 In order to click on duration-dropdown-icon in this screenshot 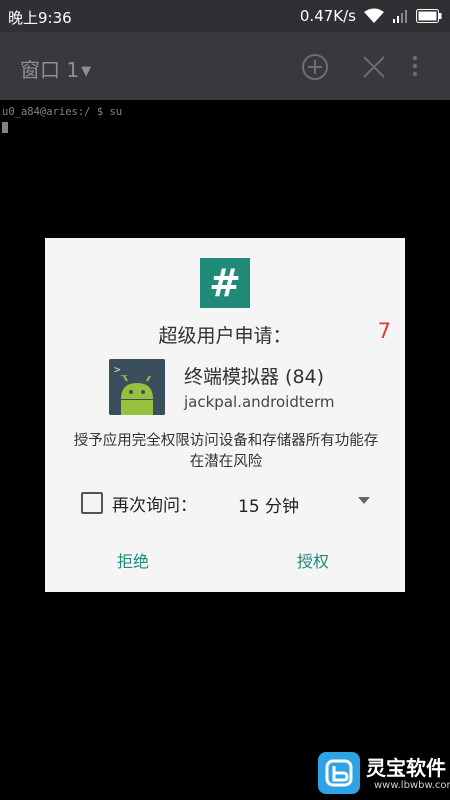, I will do `click(364, 500)`.